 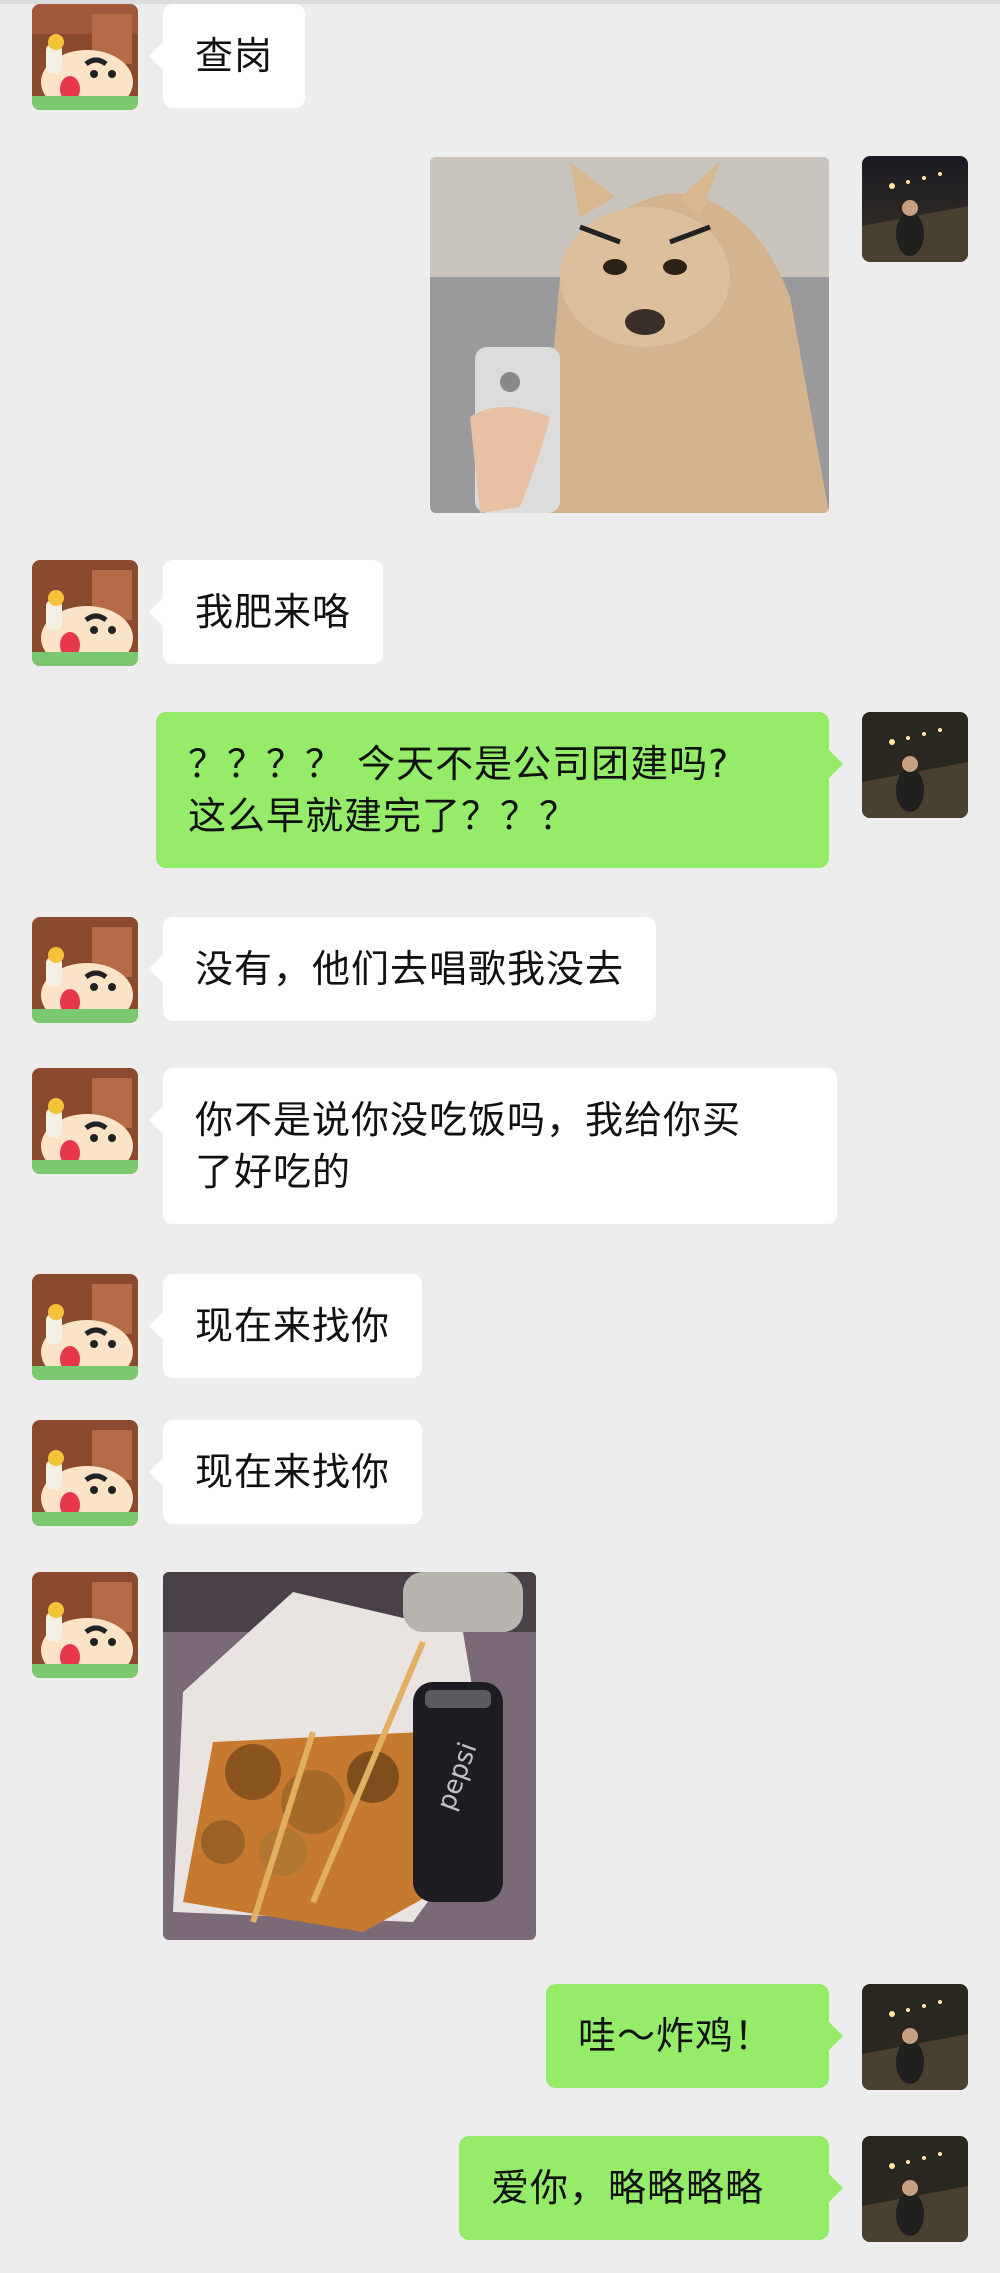 I want to click on message-text-line: 这么早就建完了？？？, so click(x=383, y=816).